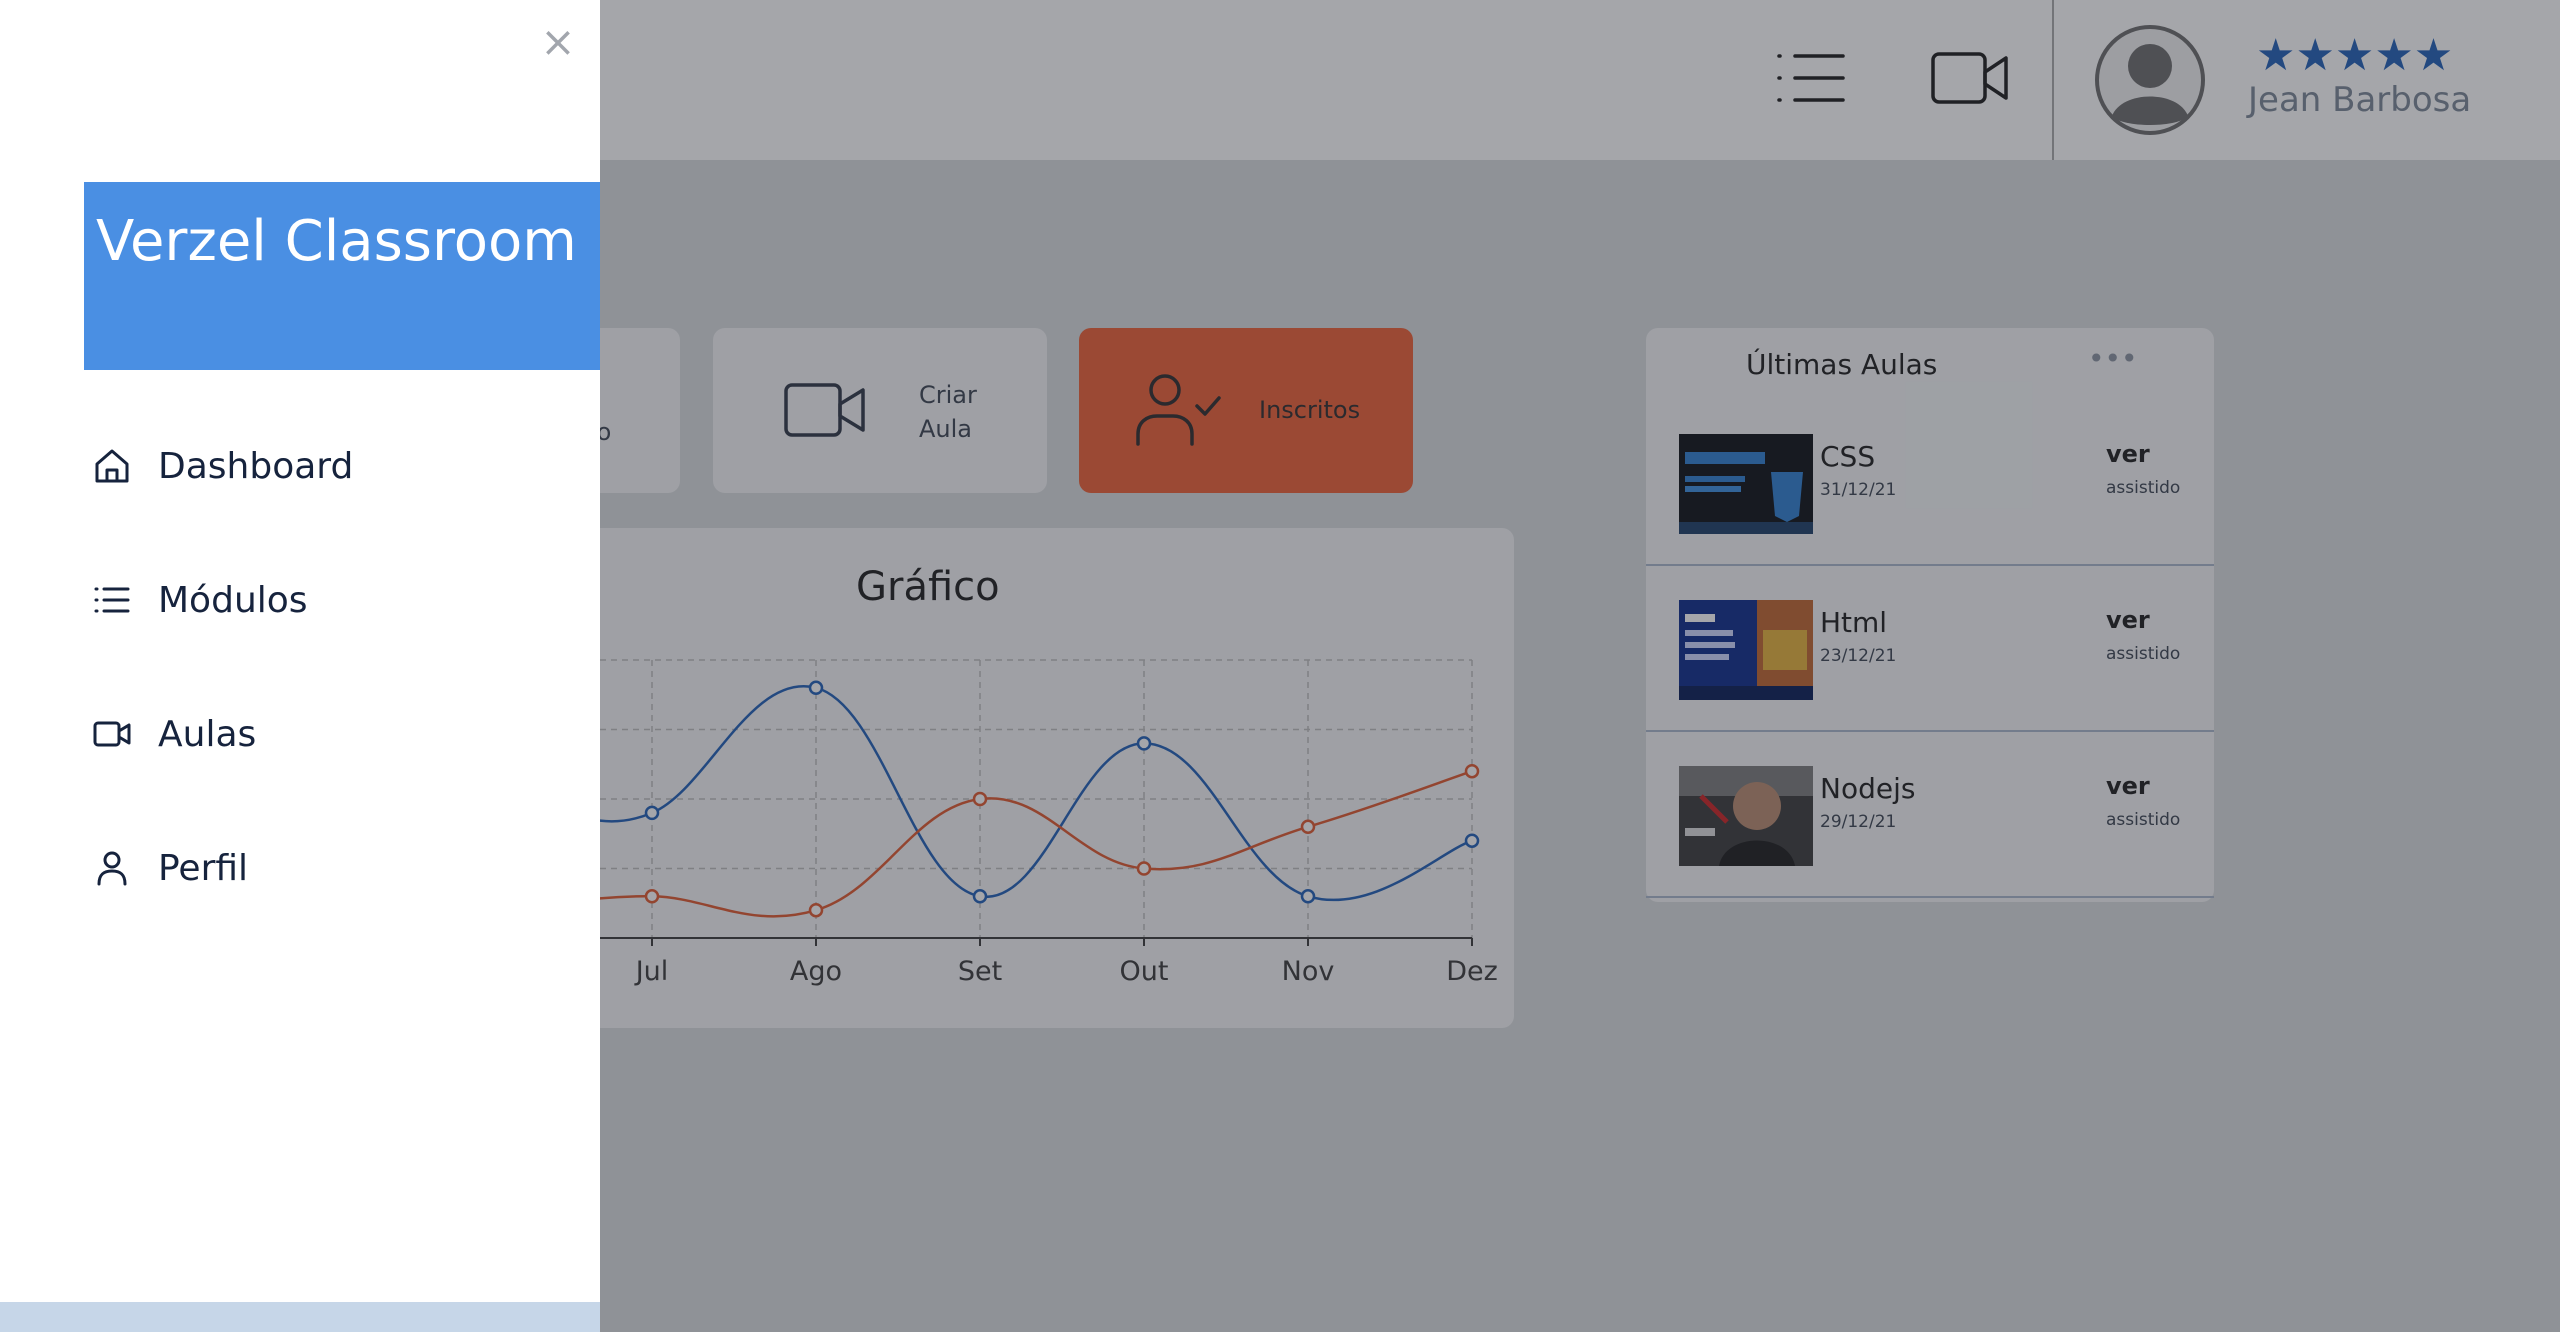  What do you see at coordinates (112, 734) in the screenshot?
I see `video-camera-icon` at bounding box center [112, 734].